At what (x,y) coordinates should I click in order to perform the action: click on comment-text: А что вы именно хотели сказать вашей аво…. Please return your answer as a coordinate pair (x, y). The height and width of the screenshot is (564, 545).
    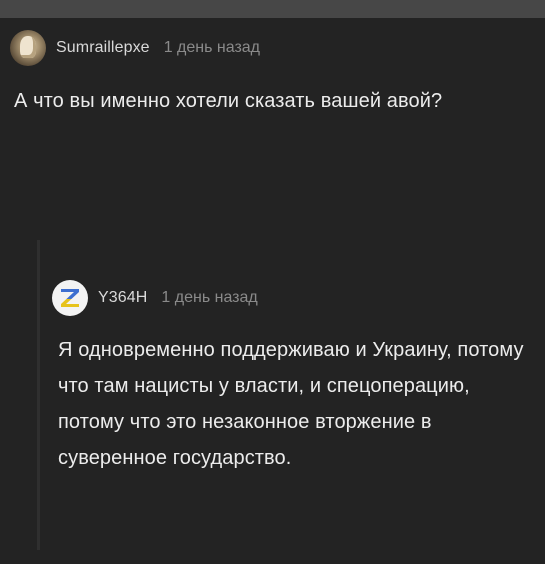
    Looking at the image, I should click on (228, 101).